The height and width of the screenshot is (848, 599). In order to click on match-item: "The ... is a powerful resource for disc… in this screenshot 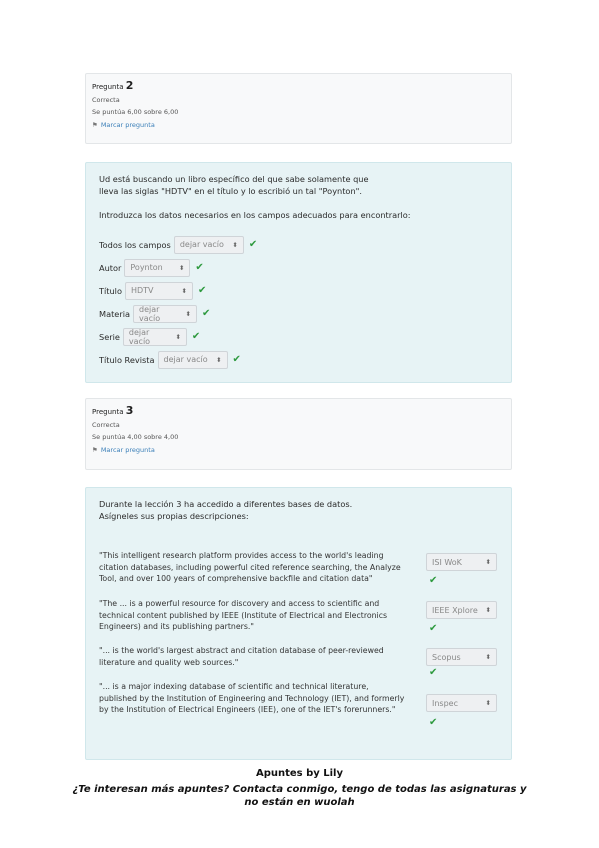, I will do `click(298, 621)`.